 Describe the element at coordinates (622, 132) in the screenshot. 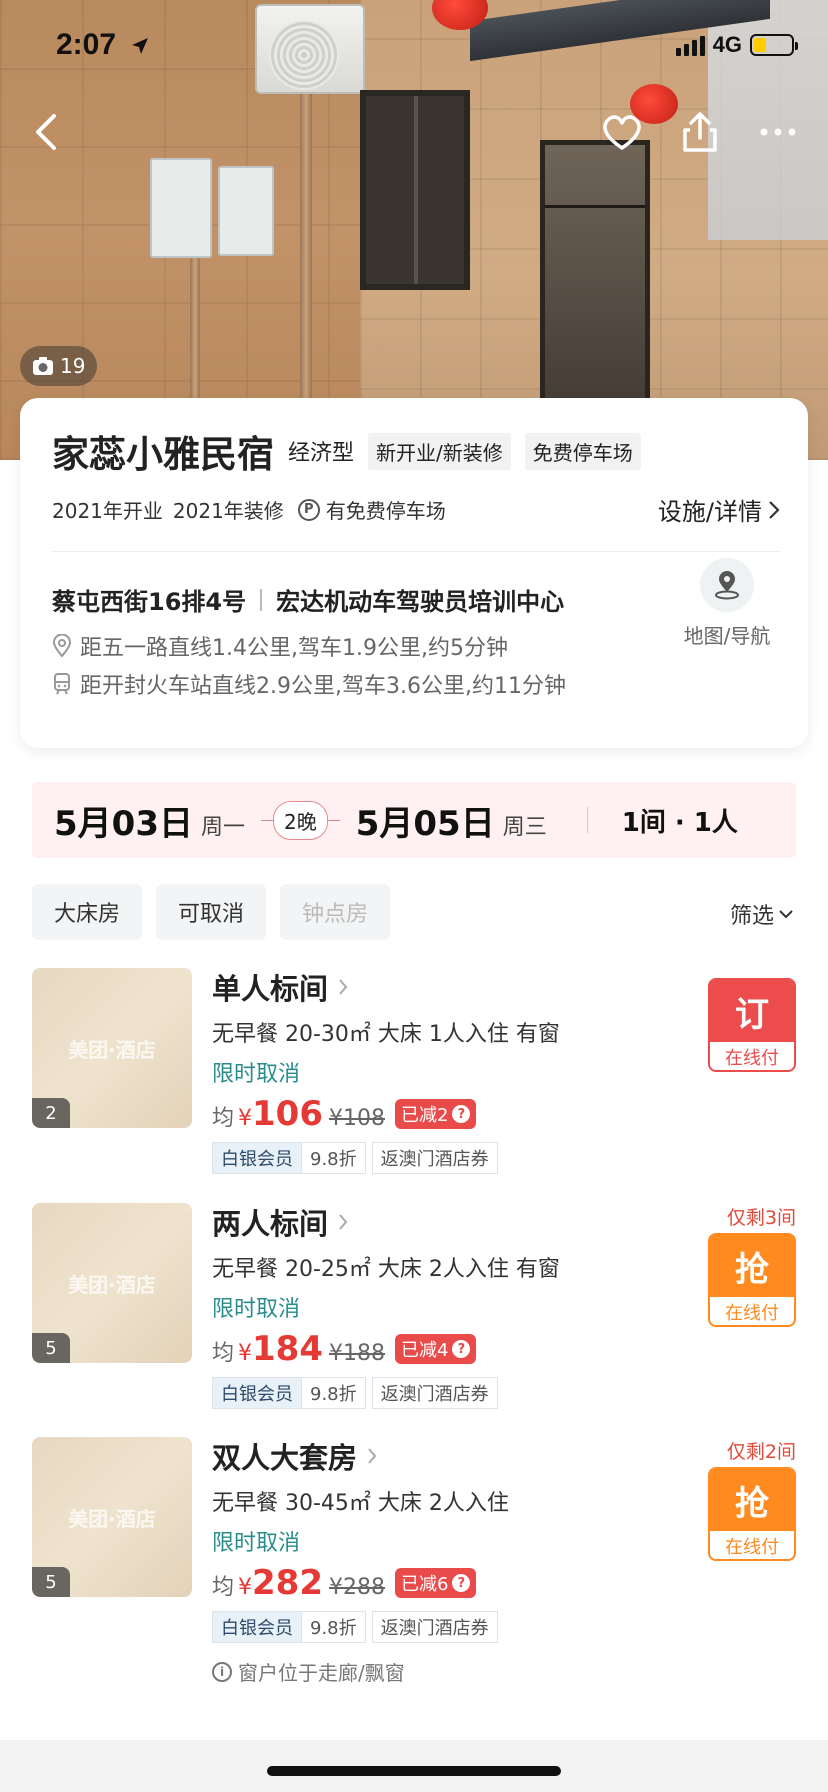

I see `favorite-button` at that location.